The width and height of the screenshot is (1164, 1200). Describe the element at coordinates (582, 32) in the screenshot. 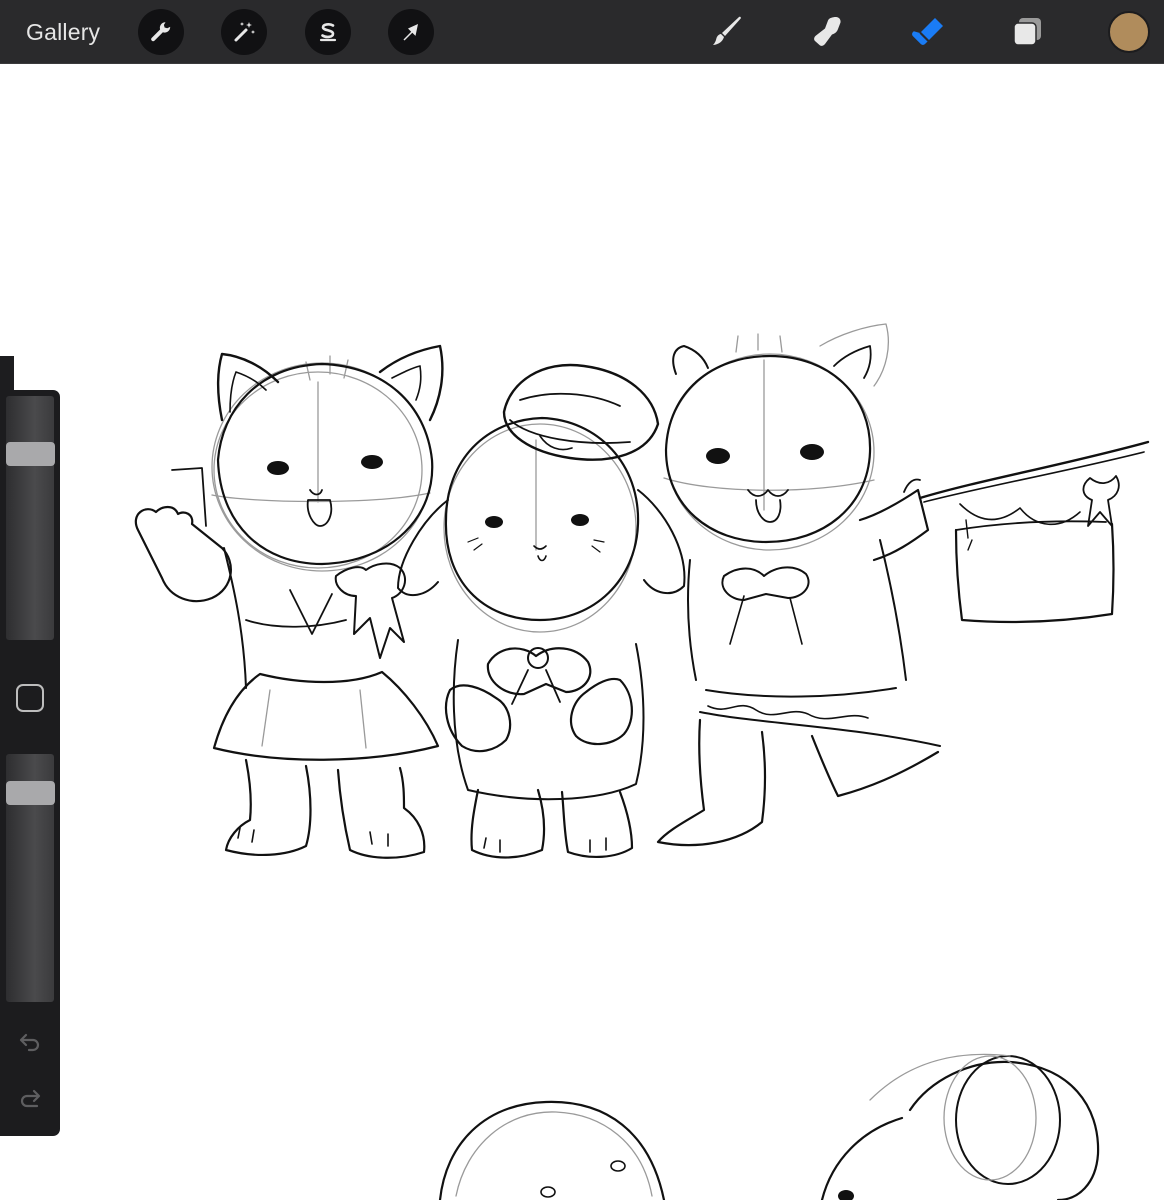

I see `top-toolbar: Gallery` at that location.